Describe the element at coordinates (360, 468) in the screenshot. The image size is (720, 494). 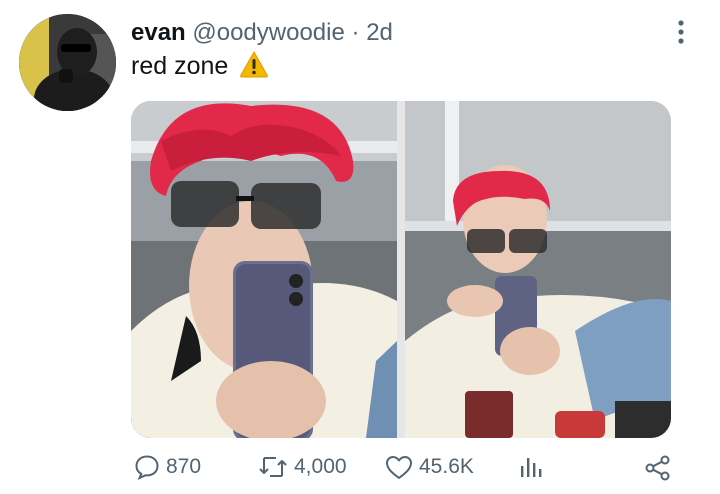
I see `tweet-actions: 870 4,000 45.6K` at that location.